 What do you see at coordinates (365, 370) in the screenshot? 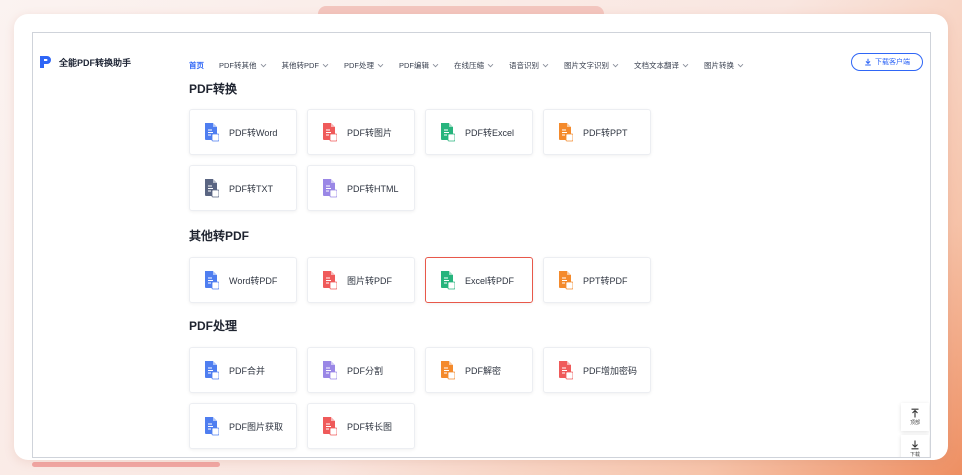
I see `tool-label: PDF分割` at bounding box center [365, 370].